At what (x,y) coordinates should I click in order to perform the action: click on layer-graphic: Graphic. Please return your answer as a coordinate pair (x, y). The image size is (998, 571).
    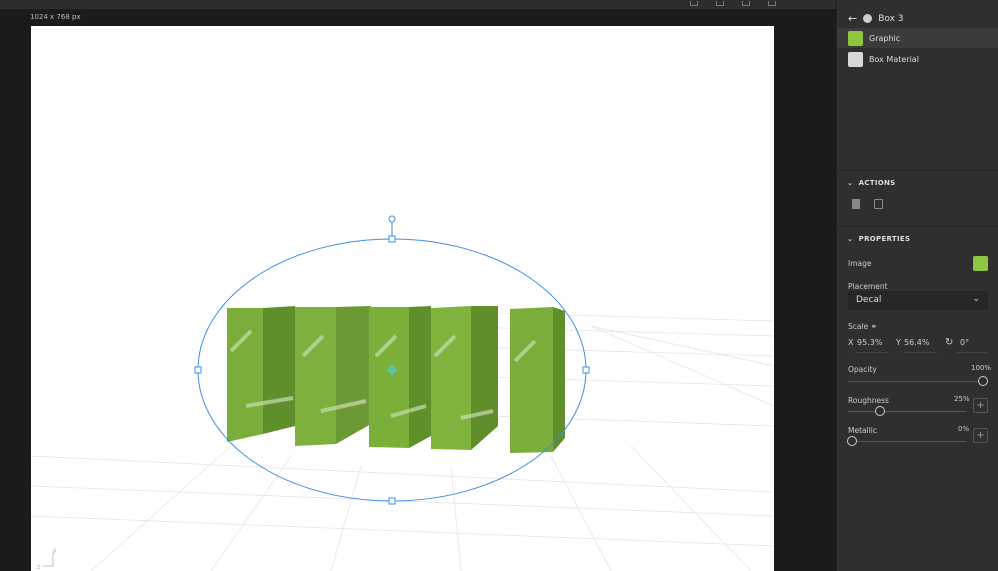
    Looking at the image, I should click on (917, 38).